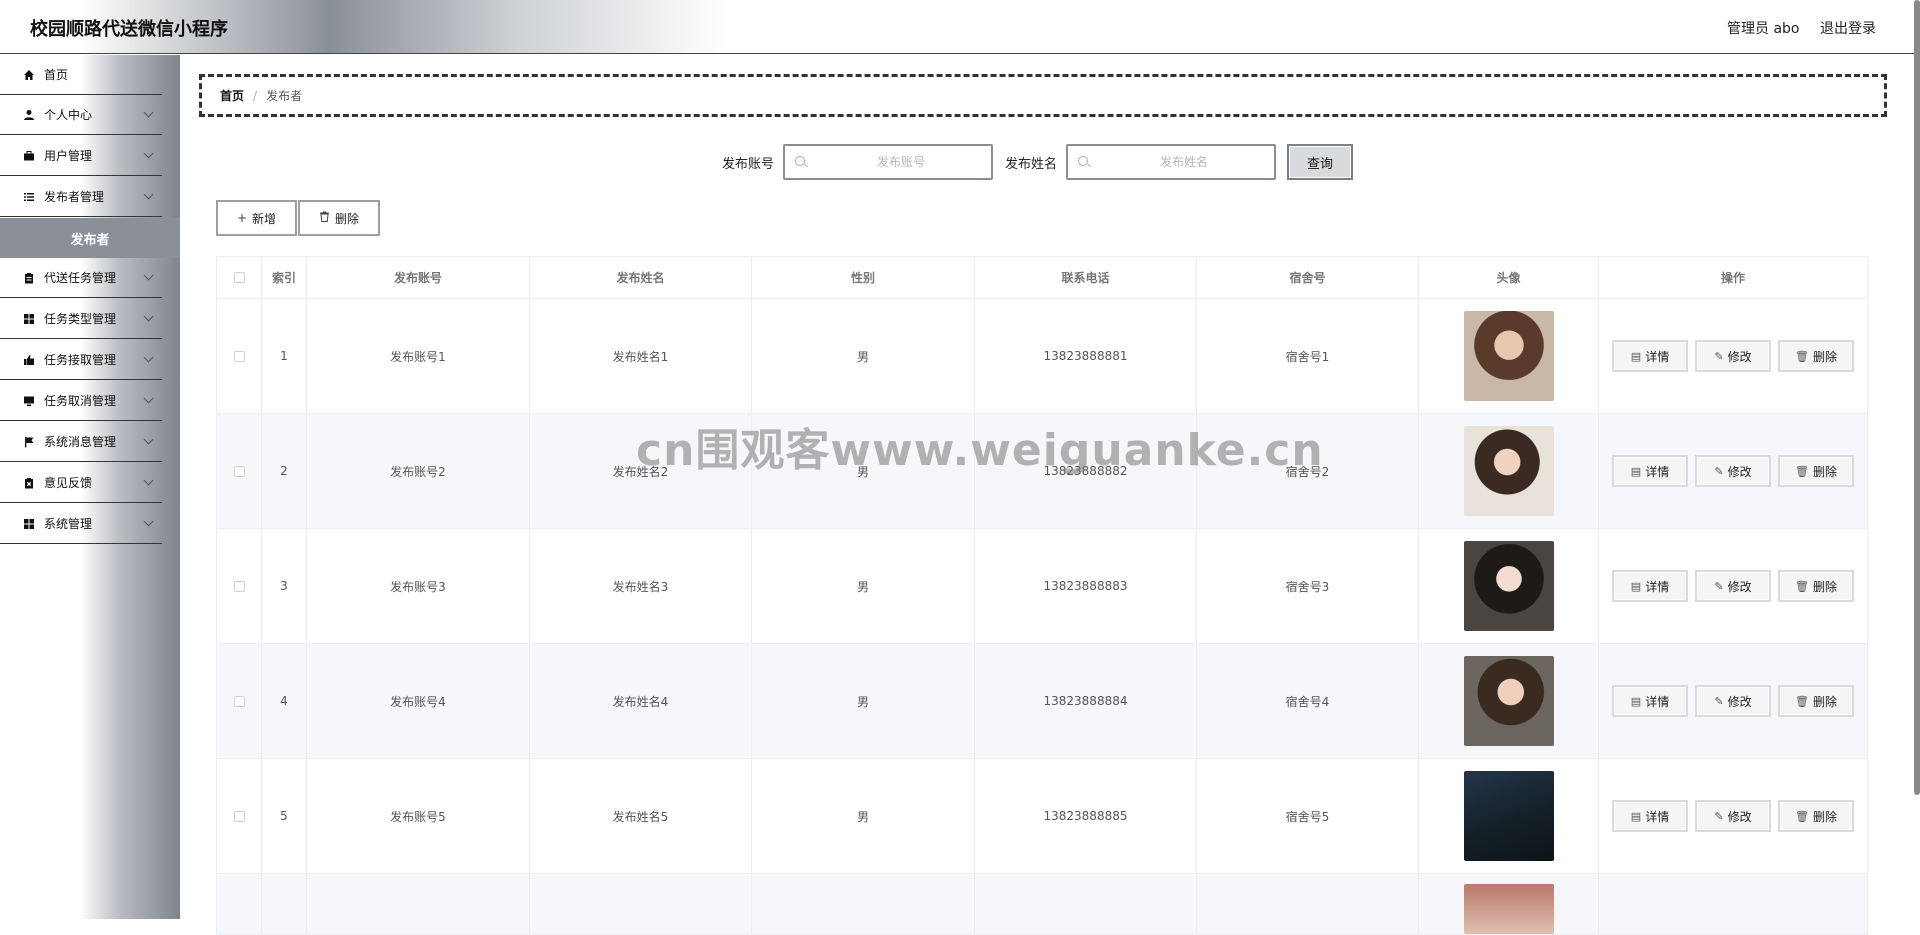  What do you see at coordinates (284, 816) in the screenshot?
I see `cell-index: 5` at bounding box center [284, 816].